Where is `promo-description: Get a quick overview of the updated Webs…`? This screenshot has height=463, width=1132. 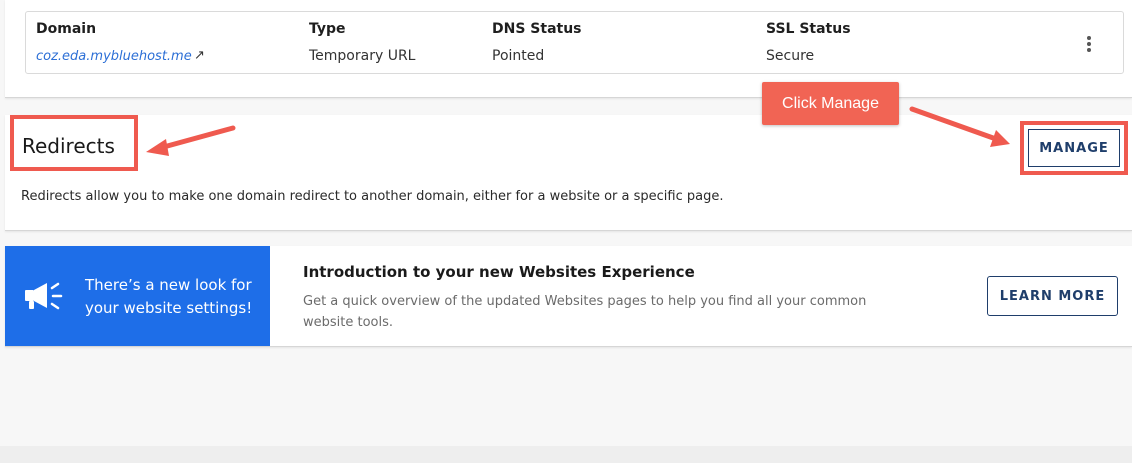 promo-description: Get a quick overview of the updated Webs… is located at coordinates (585, 312).